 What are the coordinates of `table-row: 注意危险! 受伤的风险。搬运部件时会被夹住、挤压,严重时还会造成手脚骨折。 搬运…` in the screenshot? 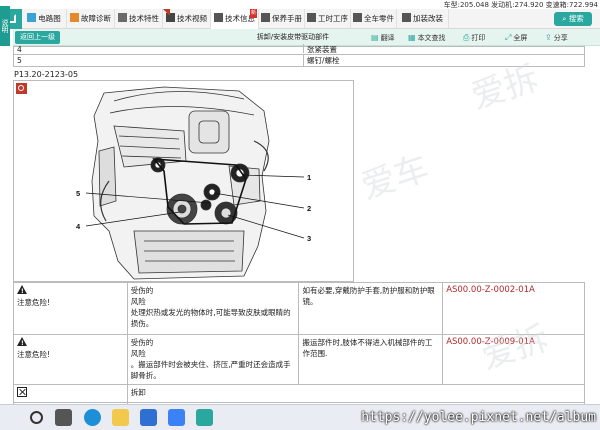 It's located at (299, 359).